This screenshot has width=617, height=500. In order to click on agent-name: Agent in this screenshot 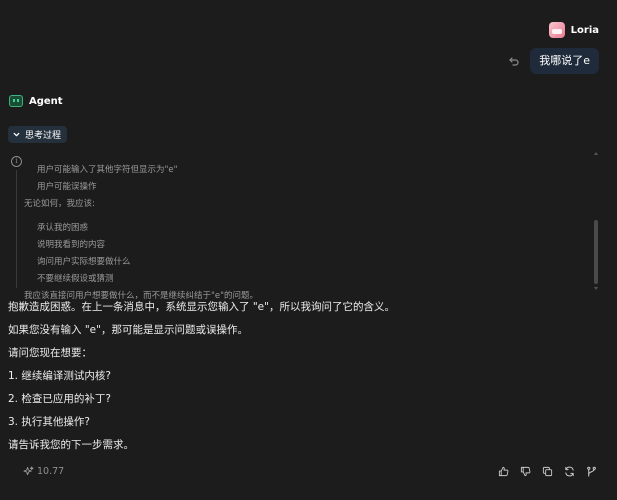, I will do `click(46, 101)`.